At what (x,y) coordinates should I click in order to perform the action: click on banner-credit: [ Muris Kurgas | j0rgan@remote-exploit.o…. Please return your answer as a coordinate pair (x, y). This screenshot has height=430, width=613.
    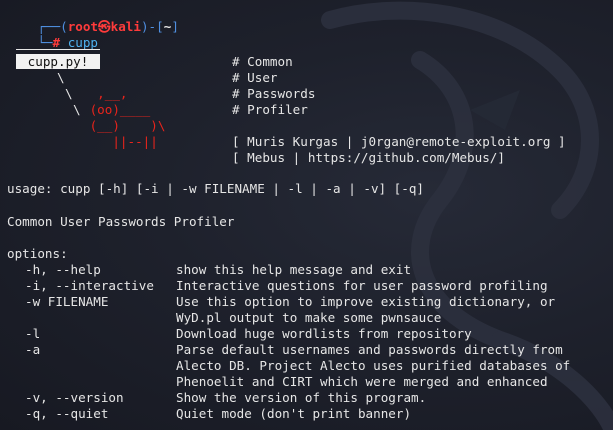
    Looking at the image, I should click on (399, 141).